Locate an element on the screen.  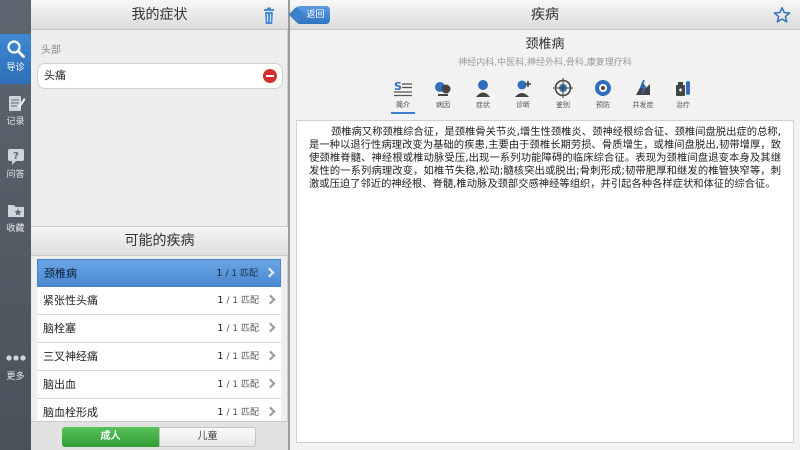
diseases-title: 可能的疾病 is located at coordinates (159, 241).